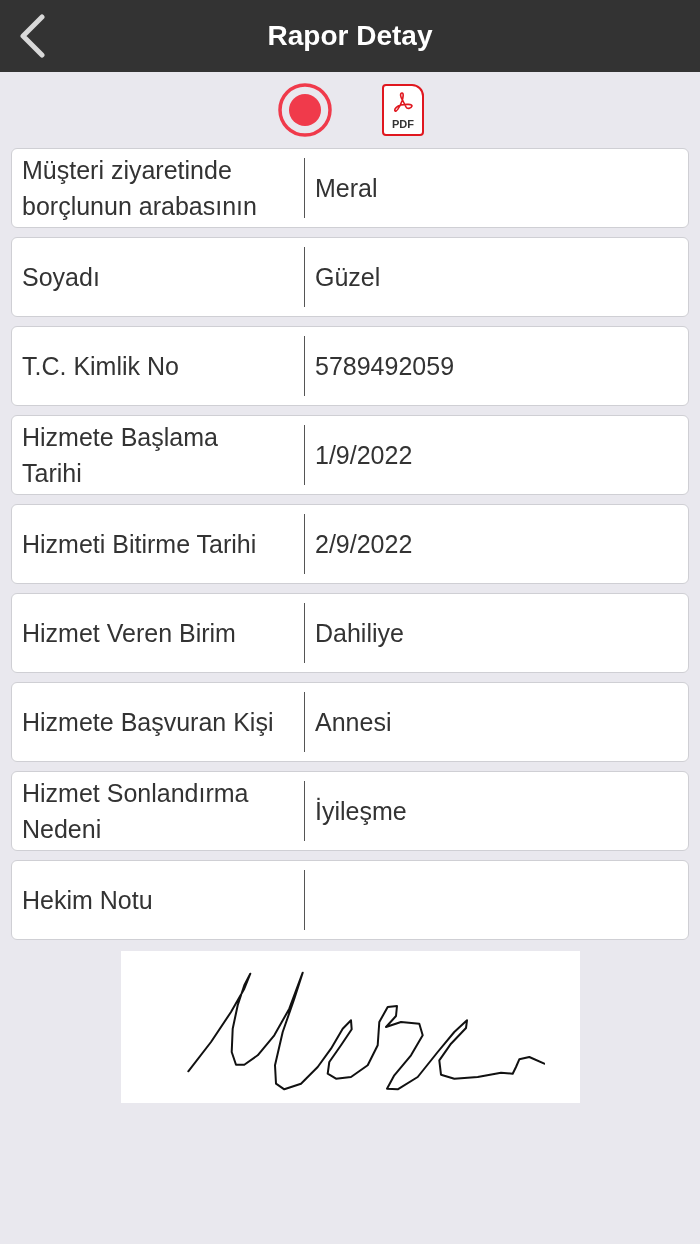 This screenshot has width=700, height=1244. What do you see at coordinates (348, 277) in the screenshot?
I see `field-value: Güzel` at bounding box center [348, 277].